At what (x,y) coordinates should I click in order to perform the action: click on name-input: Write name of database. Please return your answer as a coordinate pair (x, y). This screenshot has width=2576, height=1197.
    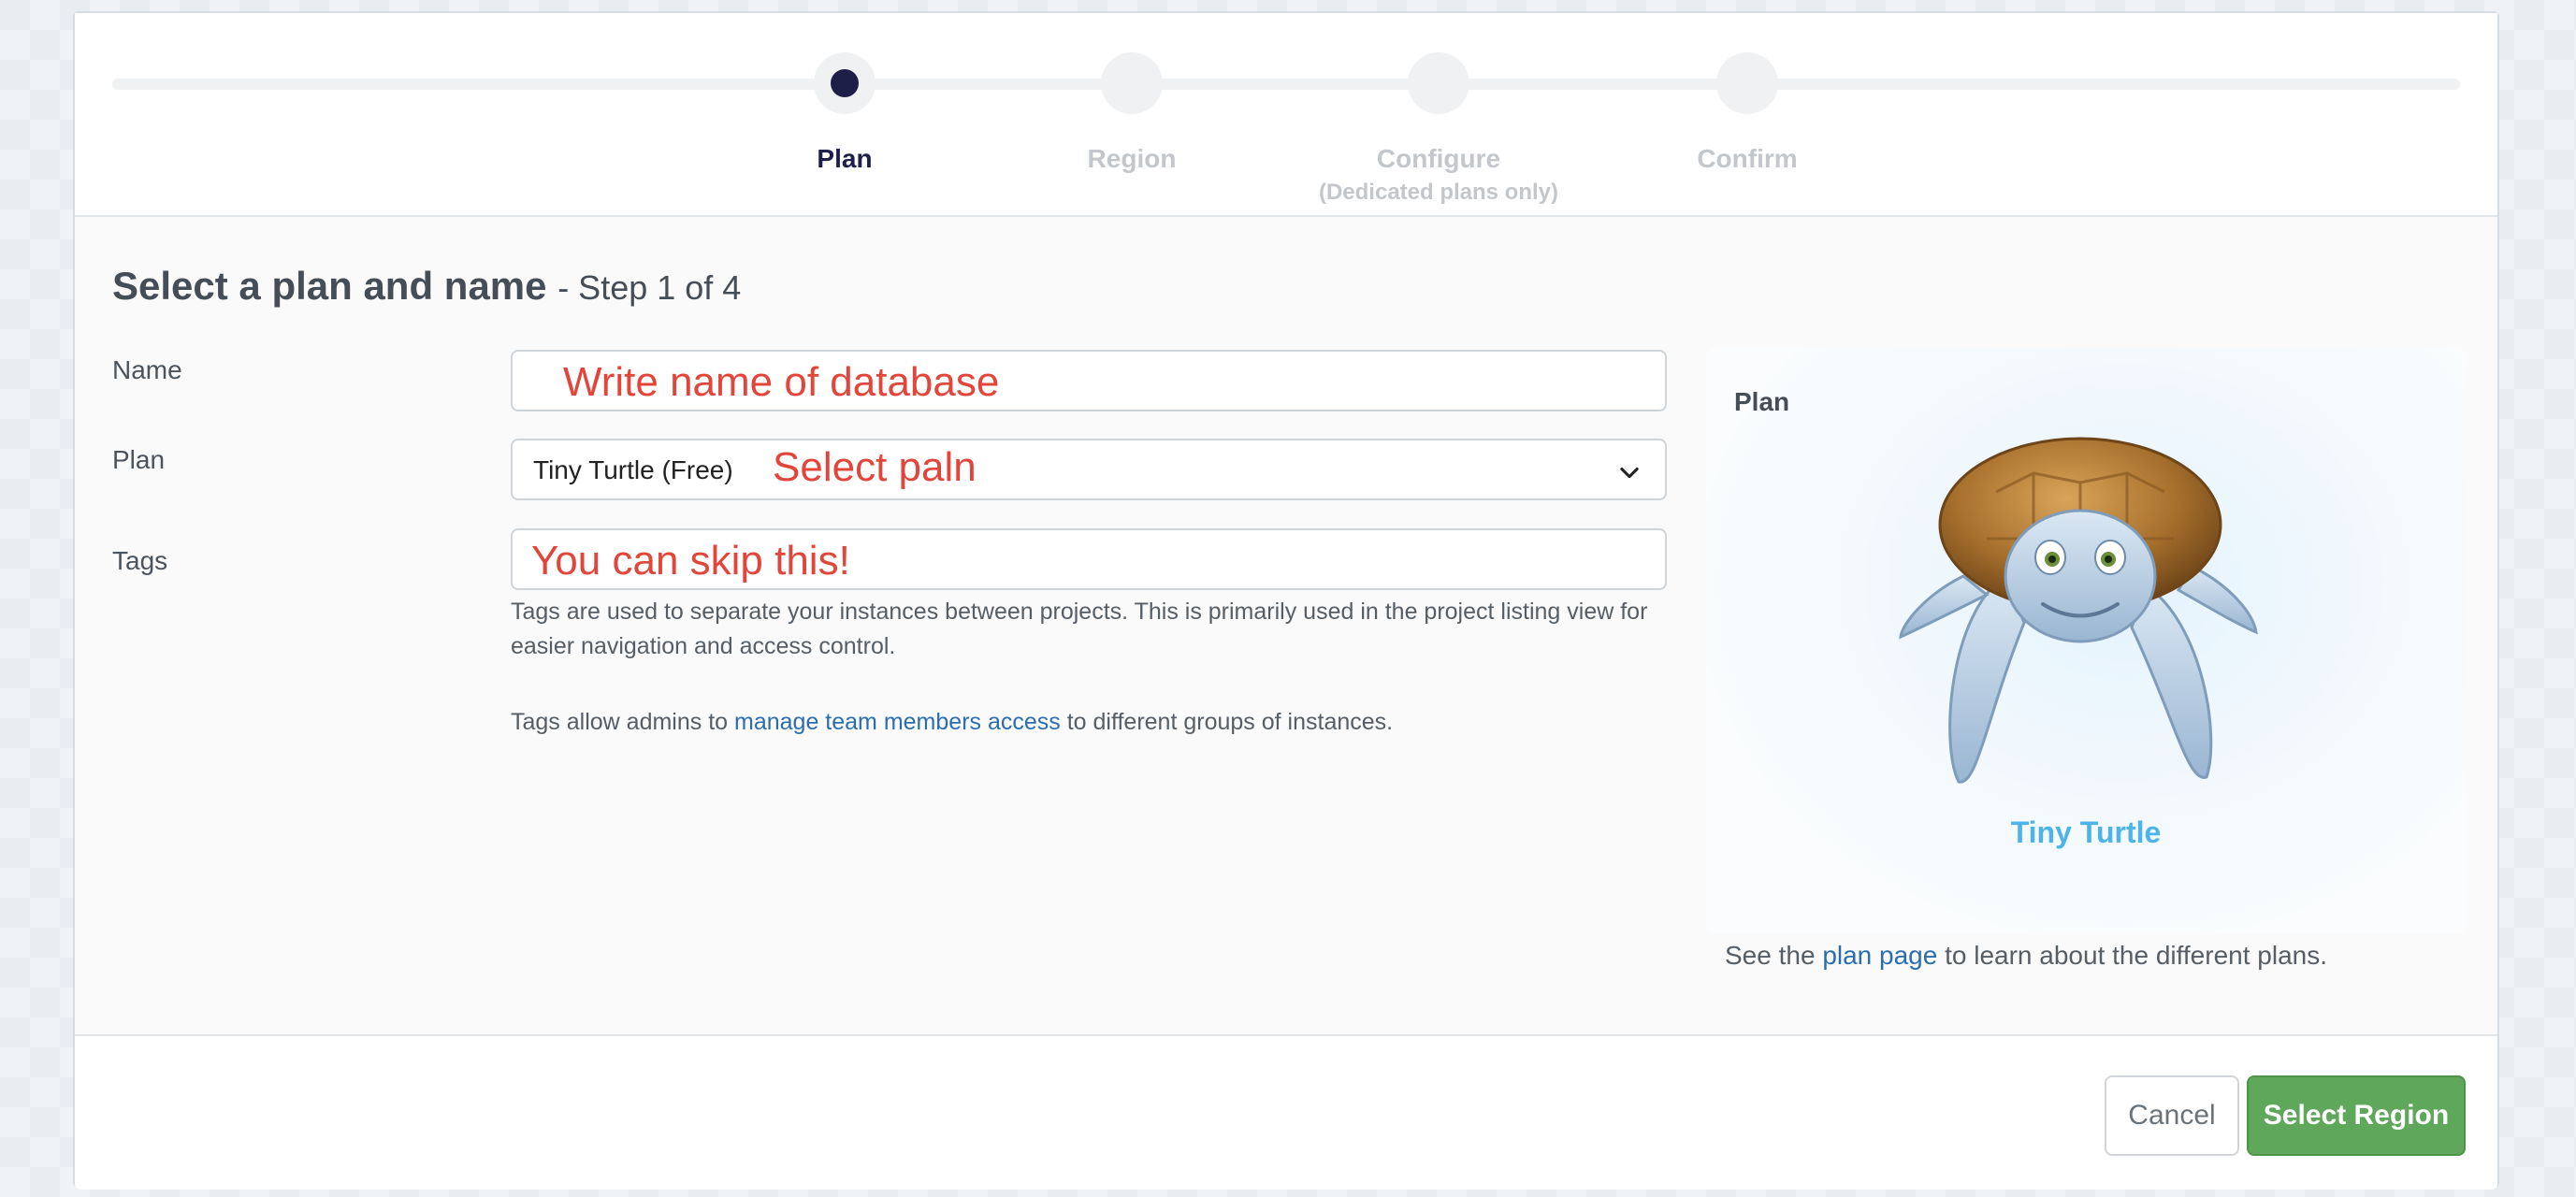
    Looking at the image, I should click on (1089, 380).